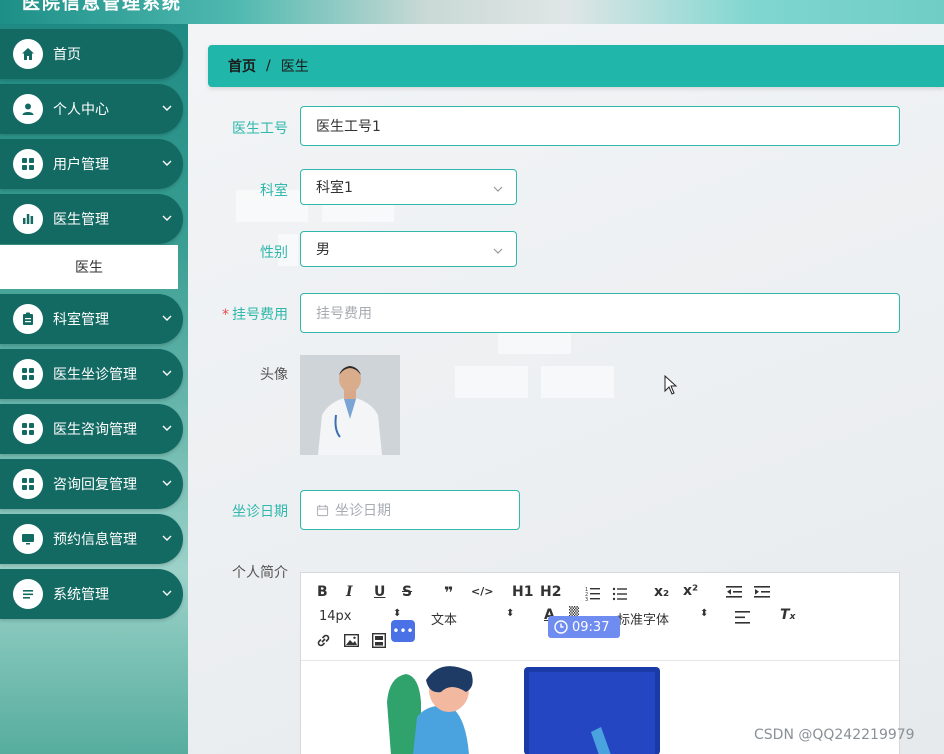 The width and height of the screenshot is (944, 754). What do you see at coordinates (444, 618) in the screenshot?
I see `block-type-select: 文本` at bounding box center [444, 618].